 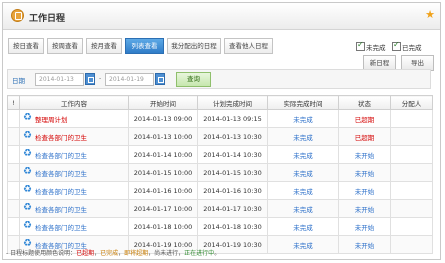 I want to click on plan-time: 2014-01-18 10:30, so click(x=232, y=226).